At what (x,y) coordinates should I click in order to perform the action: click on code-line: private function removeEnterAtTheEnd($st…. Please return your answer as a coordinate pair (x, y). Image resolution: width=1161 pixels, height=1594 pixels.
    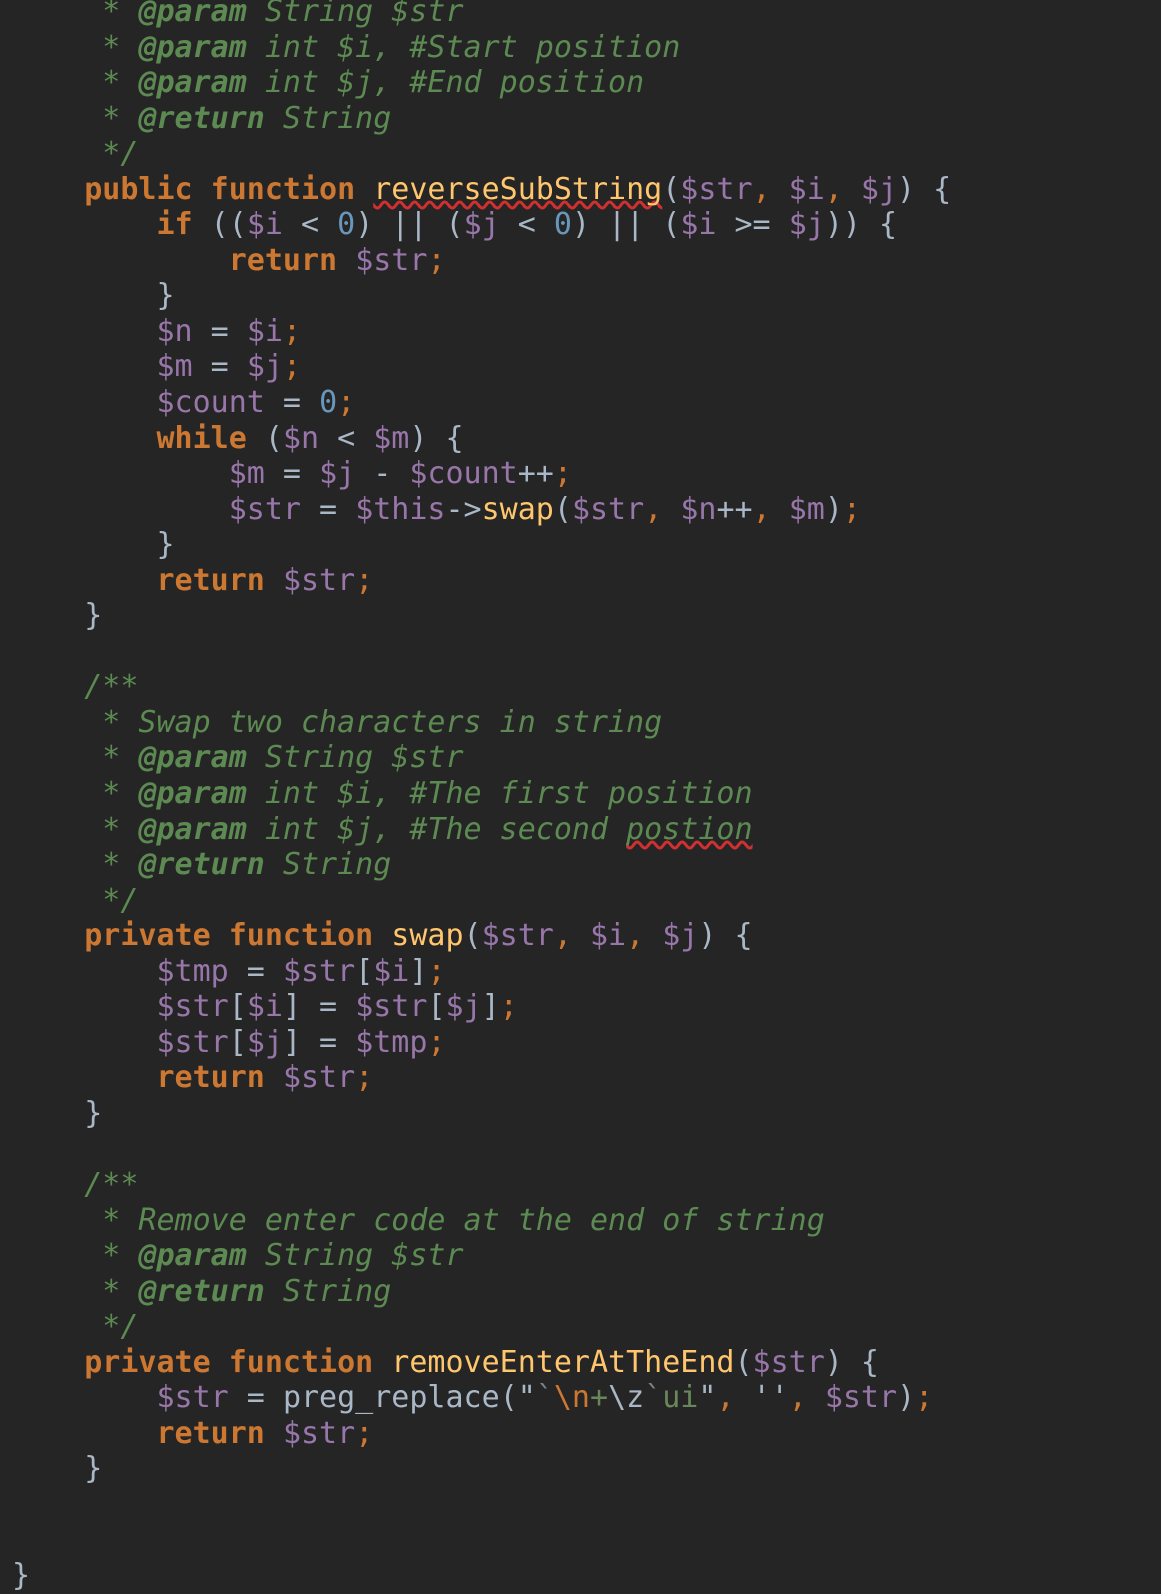
    Looking at the image, I should click on (580, 1363).